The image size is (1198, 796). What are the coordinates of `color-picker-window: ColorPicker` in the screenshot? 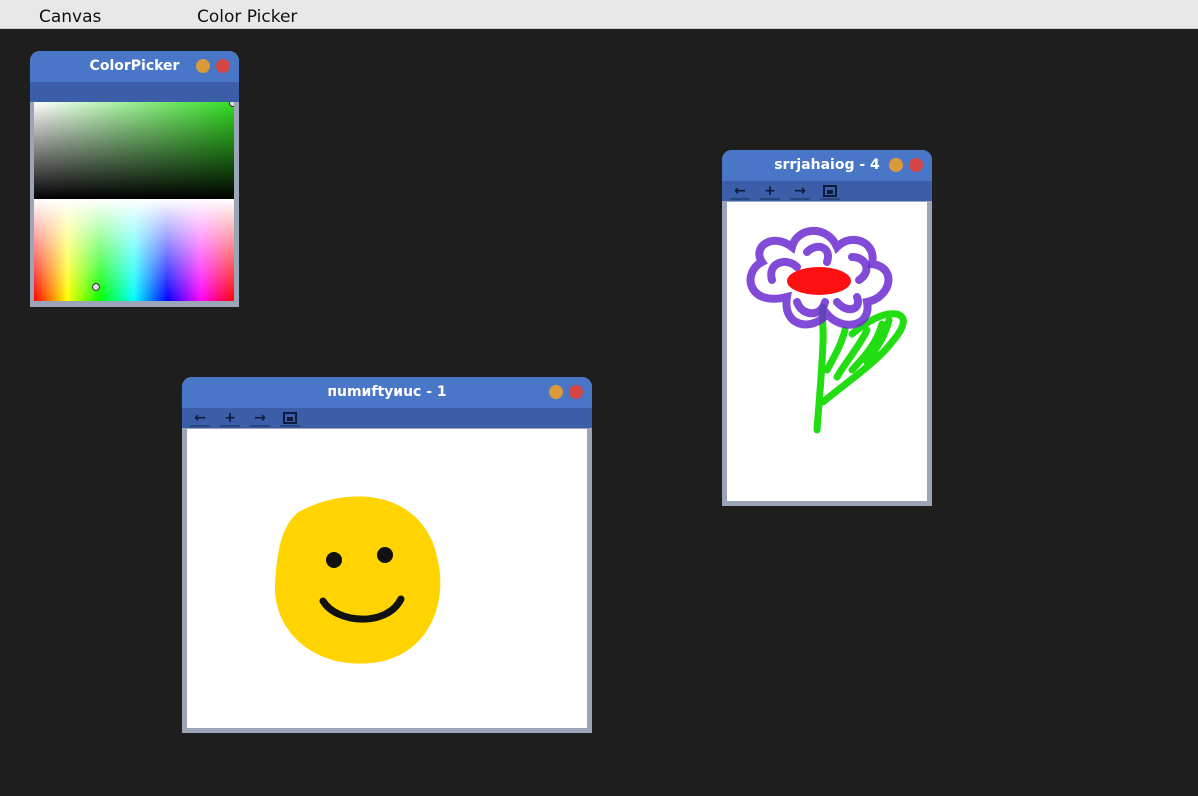 It's located at (134, 179).